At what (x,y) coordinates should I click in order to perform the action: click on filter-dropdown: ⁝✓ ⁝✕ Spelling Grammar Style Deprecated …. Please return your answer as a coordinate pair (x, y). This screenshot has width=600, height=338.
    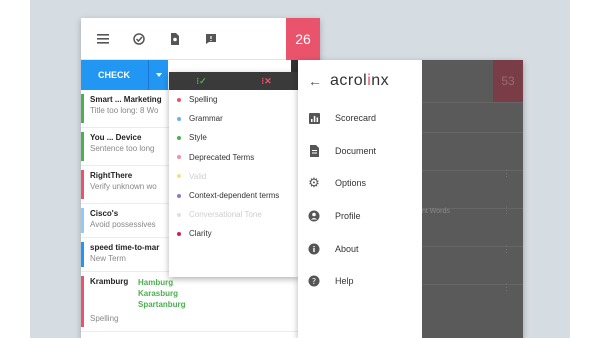
    Looking at the image, I should click on (234, 174).